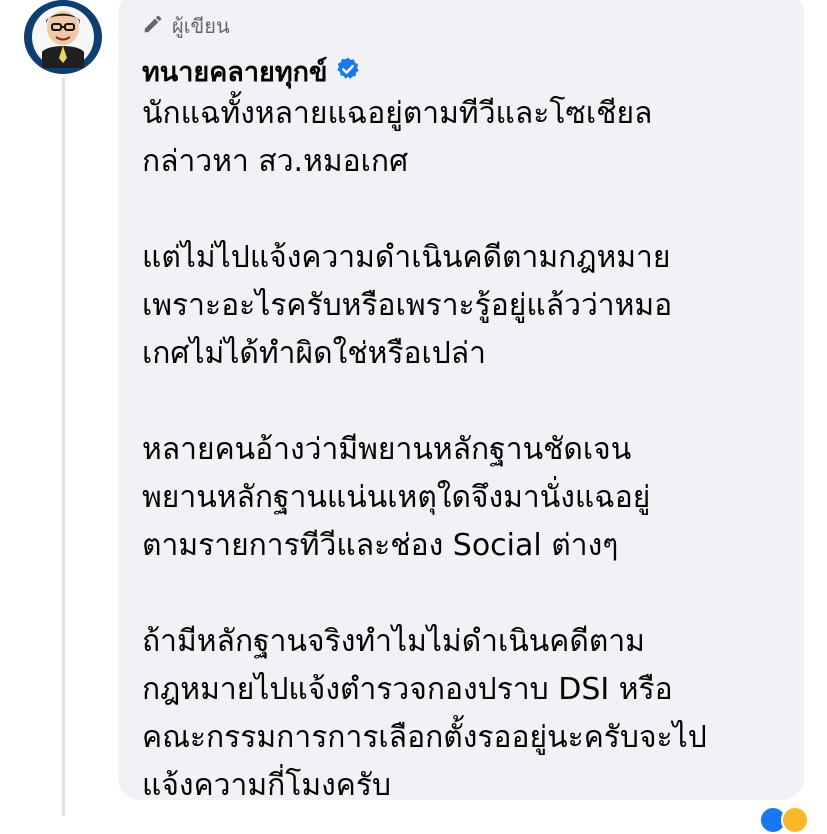 The height and width of the screenshot is (834, 827). Describe the element at coordinates (63, 447) in the screenshot. I see `thread-line` at that location.